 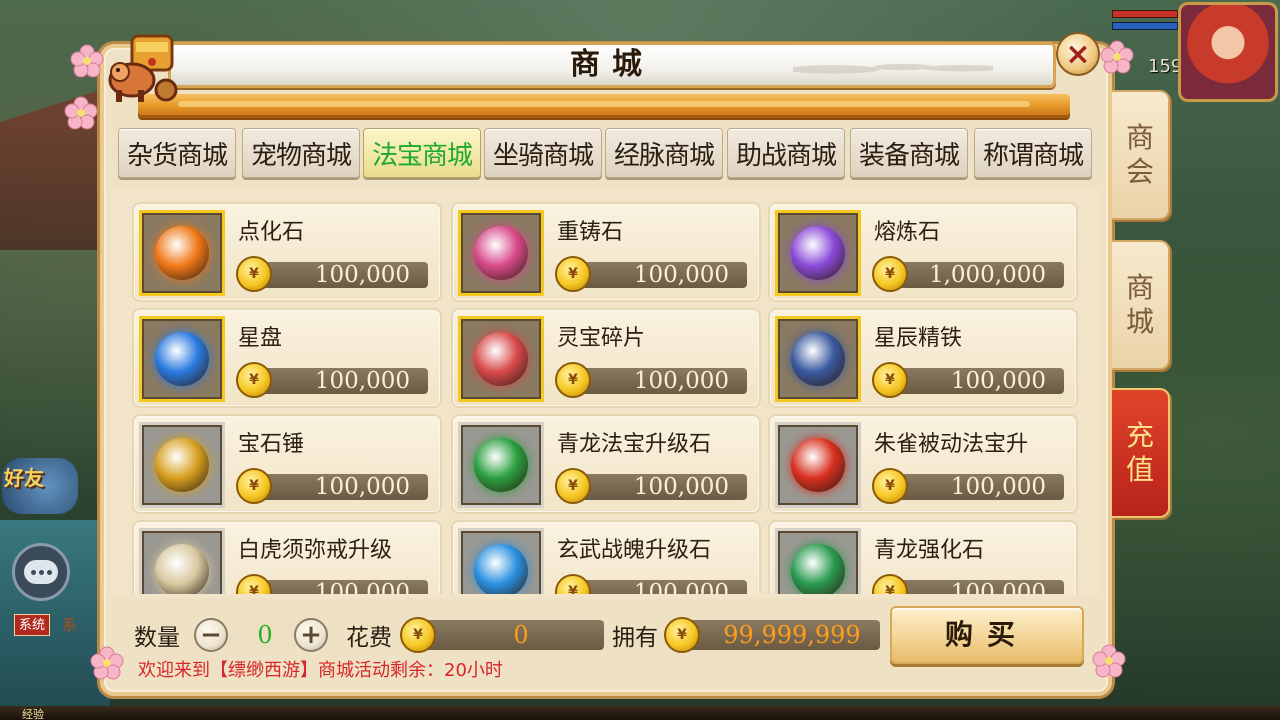 What do you see at coordinates (923, 464) in the screenshot?
I see `shop-item: 朱雀被动法宝升 100,000 ¥` at bounding box center [923, 464].